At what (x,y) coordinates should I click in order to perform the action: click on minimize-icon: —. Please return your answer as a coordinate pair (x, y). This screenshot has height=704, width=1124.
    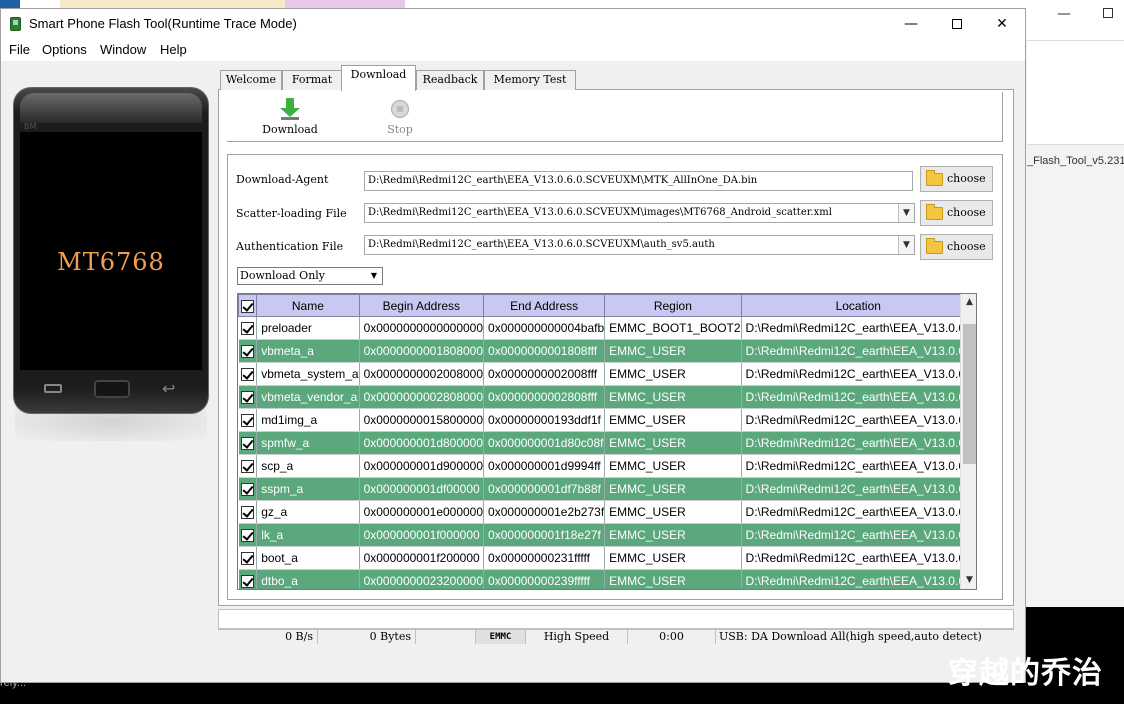
    Looking at the image, I should click on (911, 24).